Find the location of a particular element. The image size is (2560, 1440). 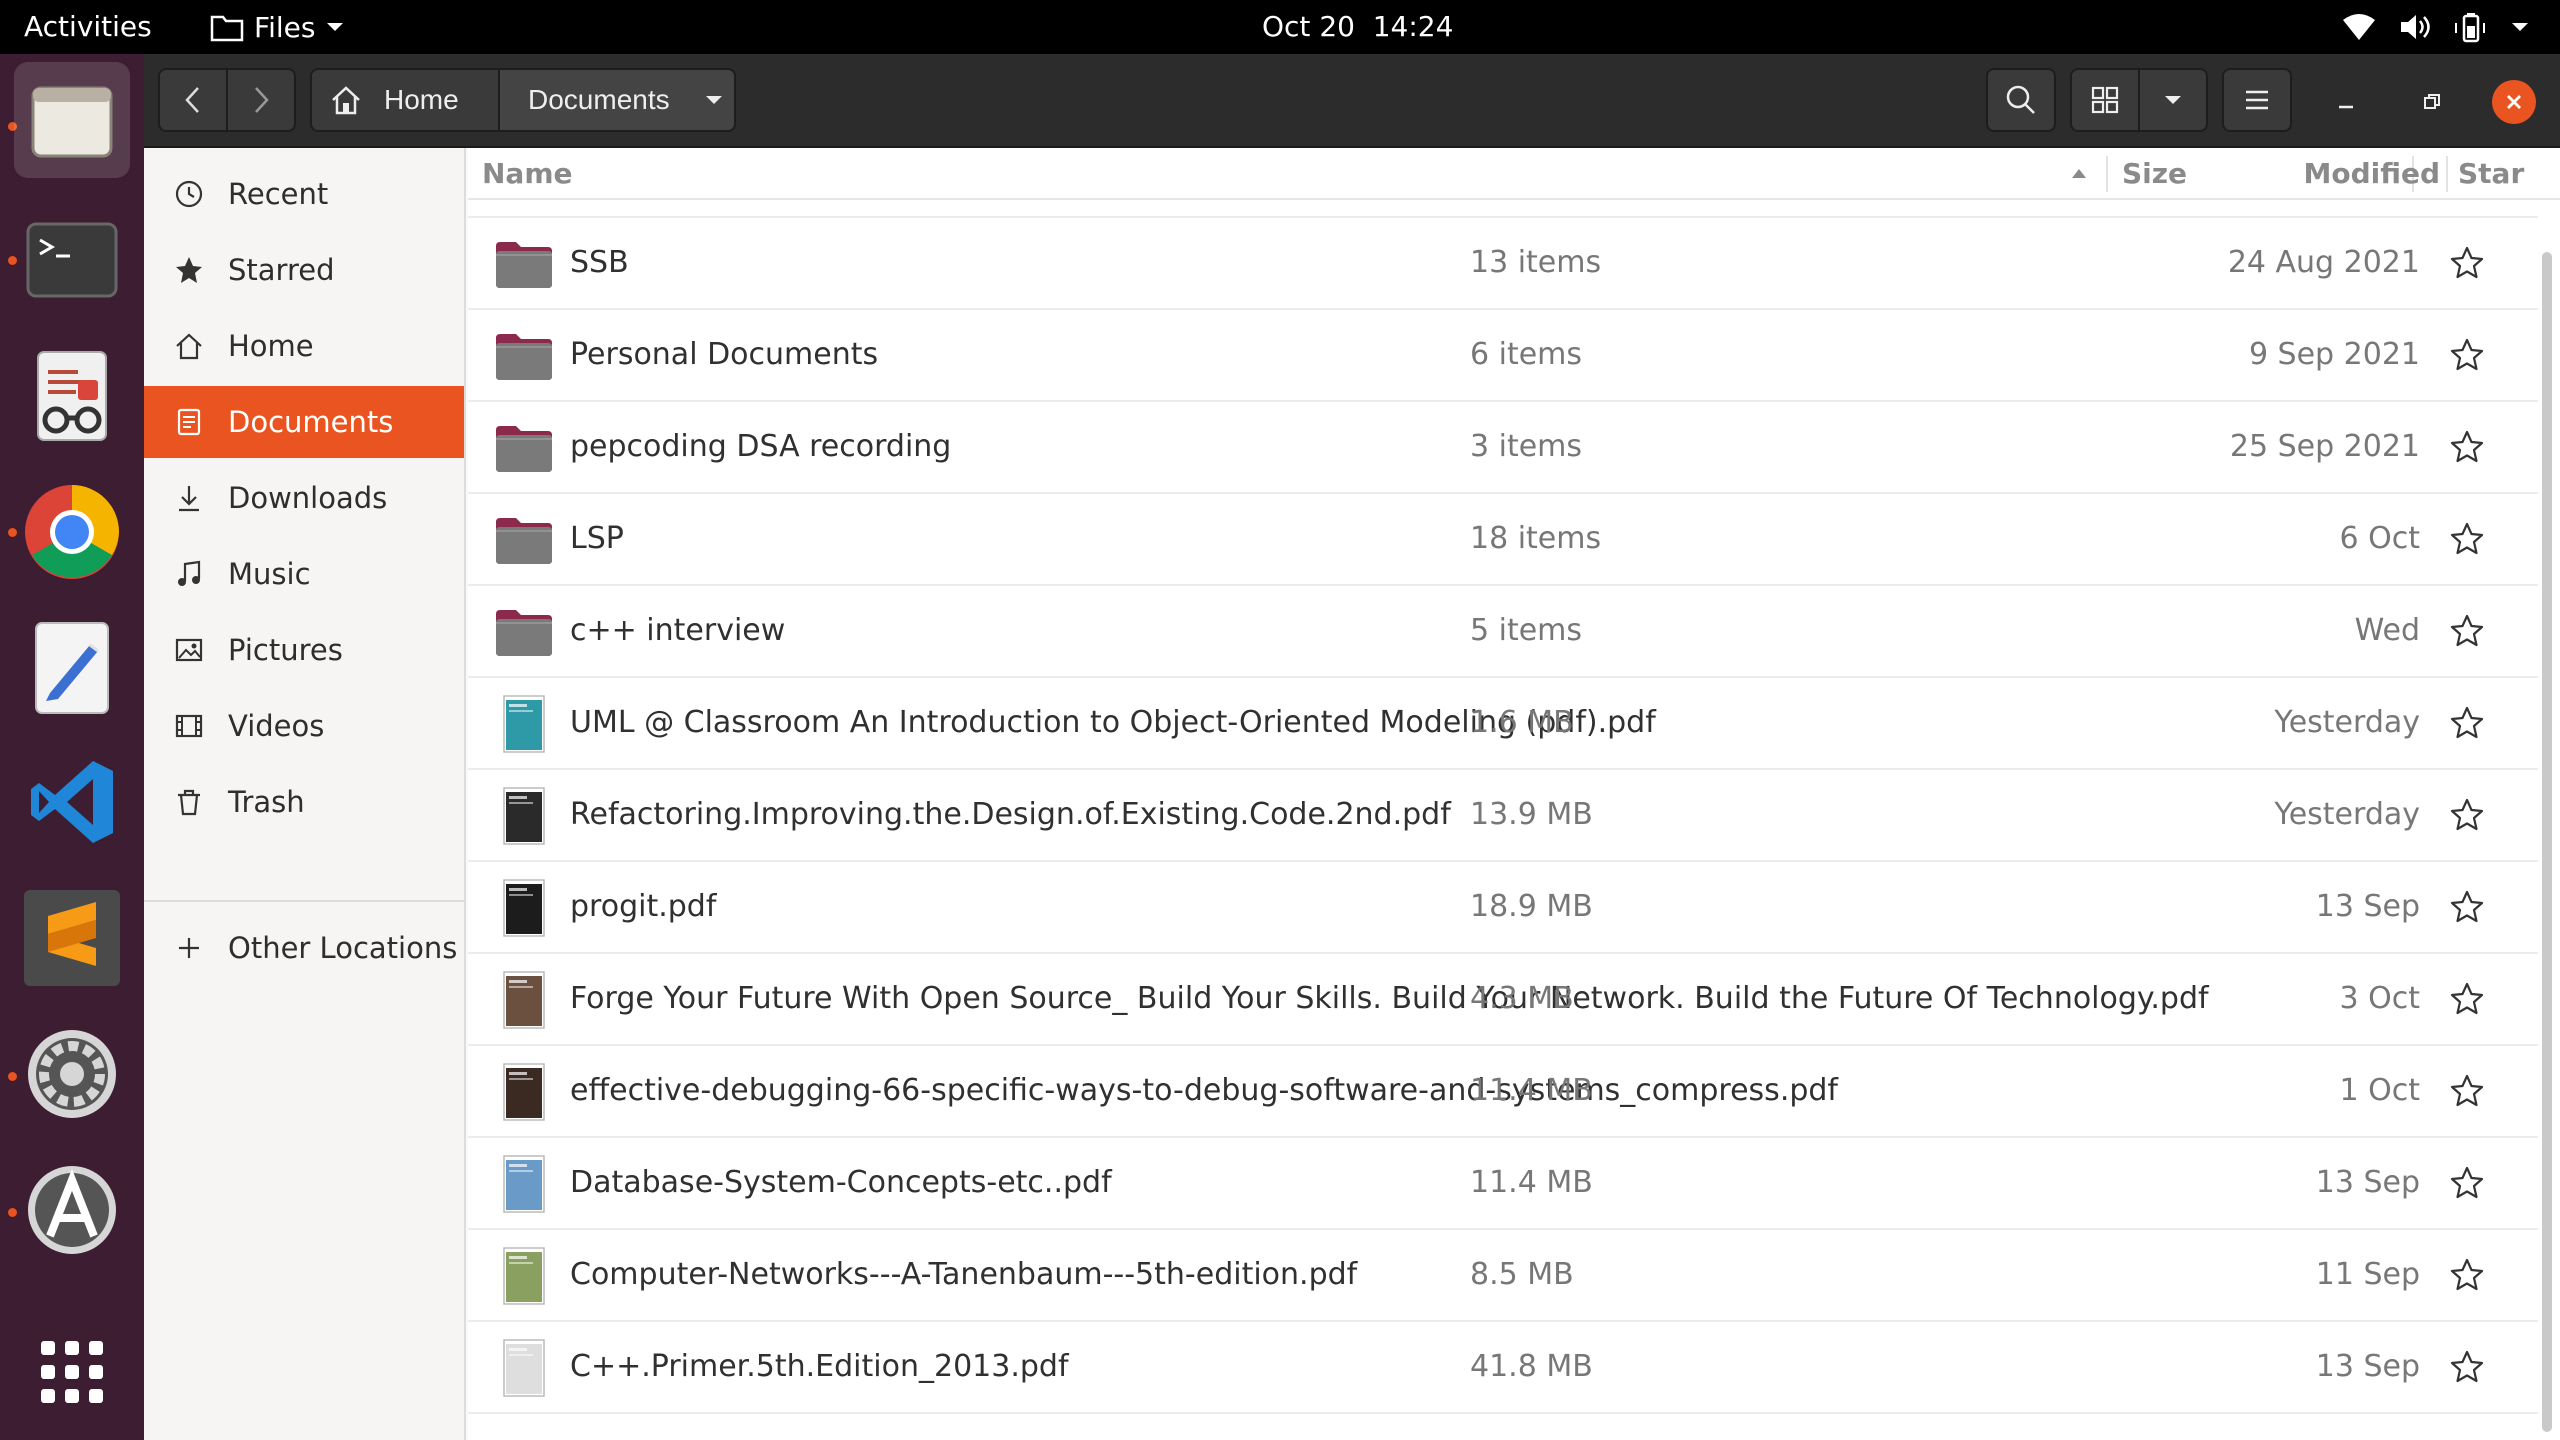

app-menu: Files is located at coordinates (277, 27).